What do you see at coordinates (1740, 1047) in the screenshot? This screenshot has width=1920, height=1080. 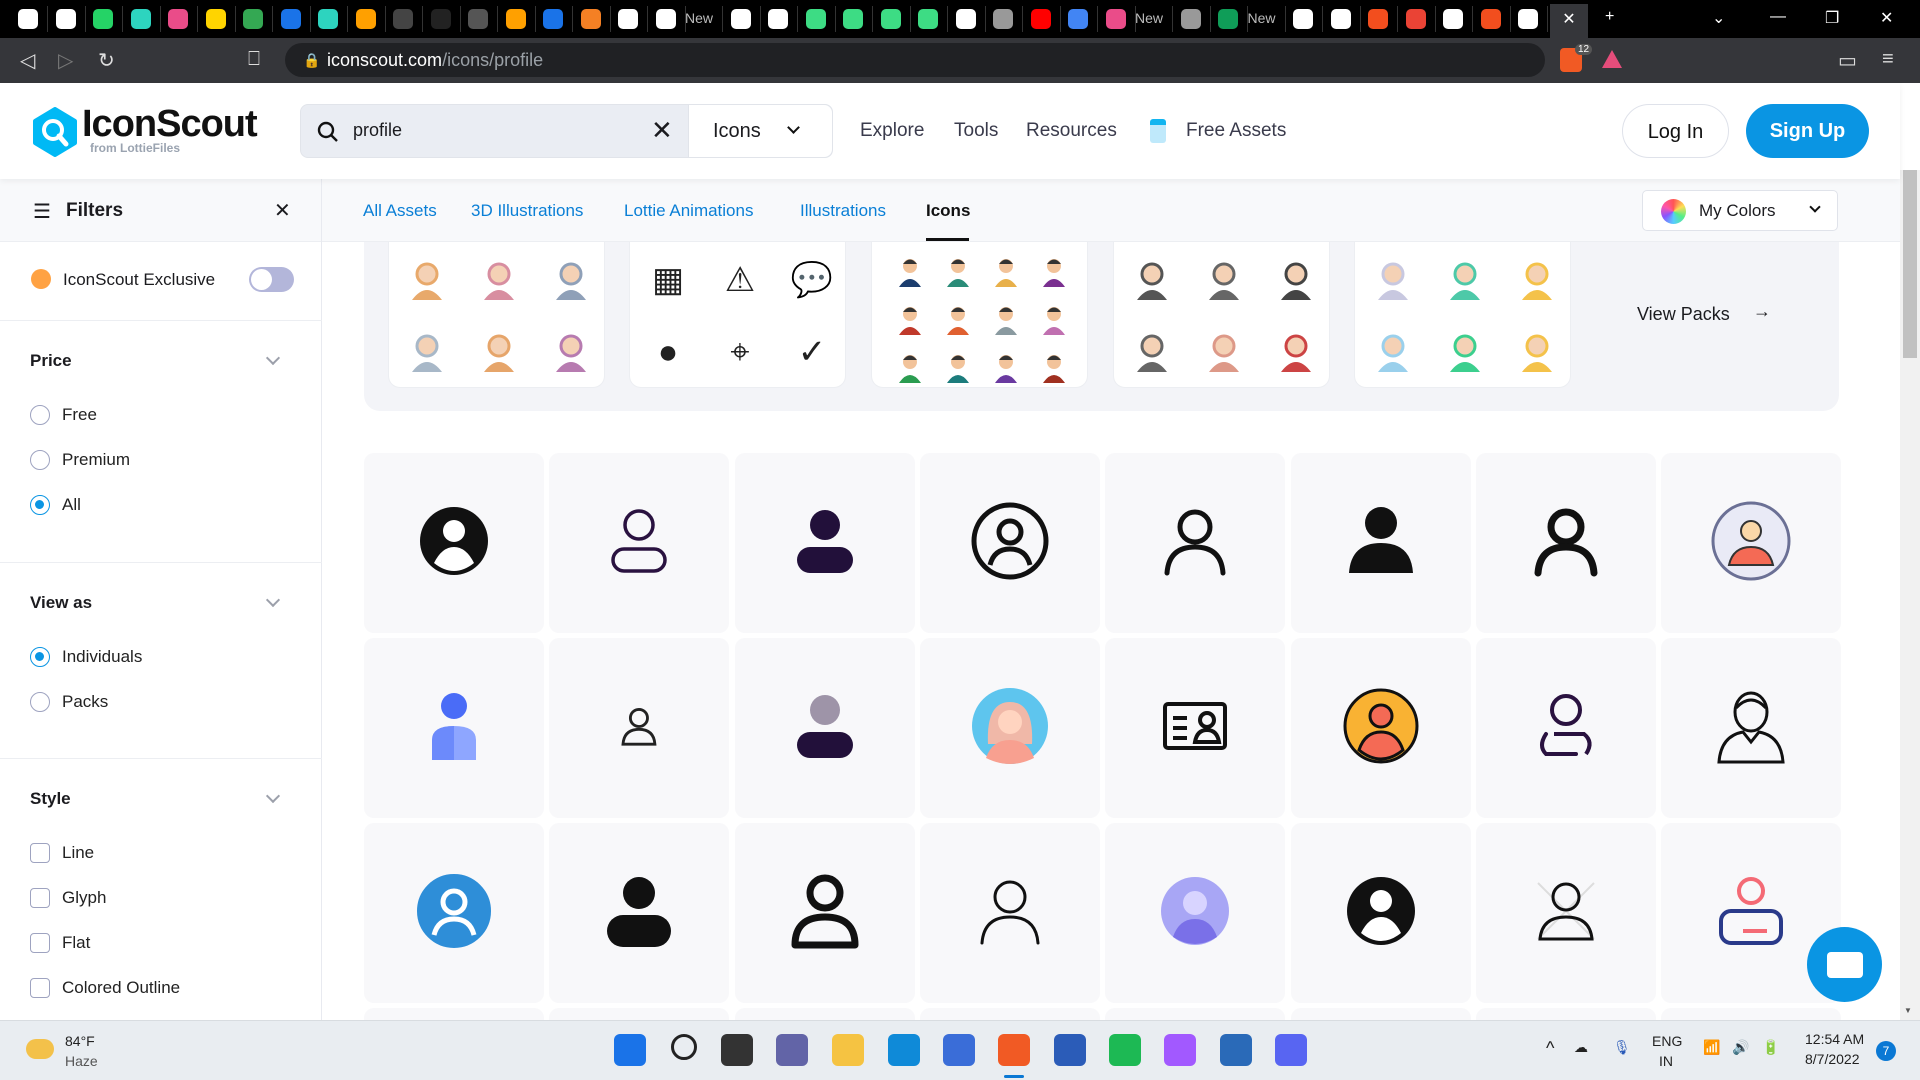 I see `volume-icon: 🔊` at bounding box center [1740, 1047].